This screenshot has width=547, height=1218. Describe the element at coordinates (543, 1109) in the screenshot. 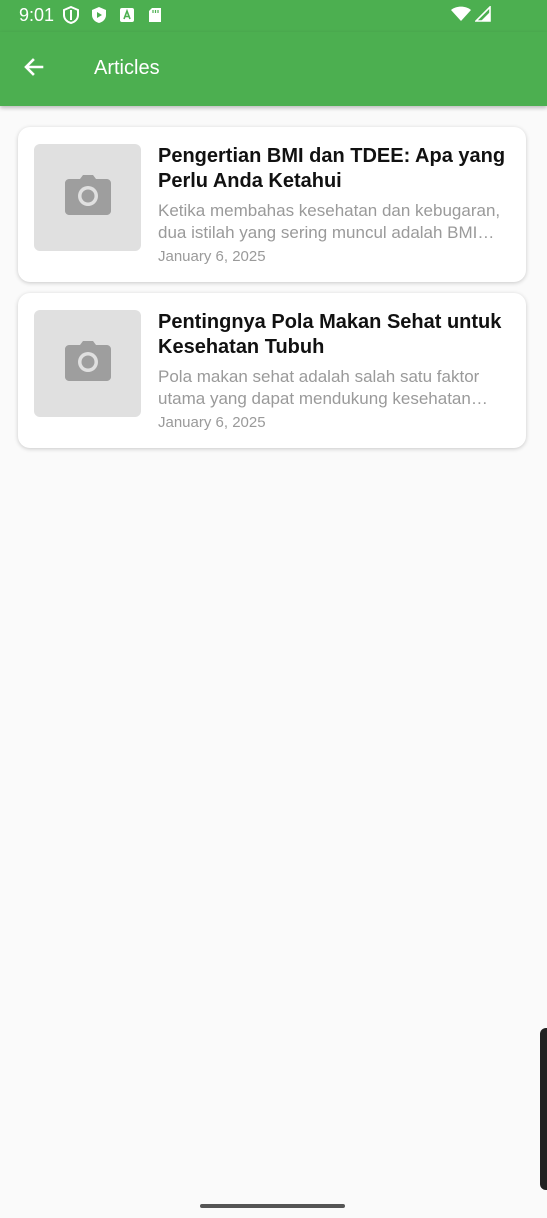

I see `device-edge` at that location.